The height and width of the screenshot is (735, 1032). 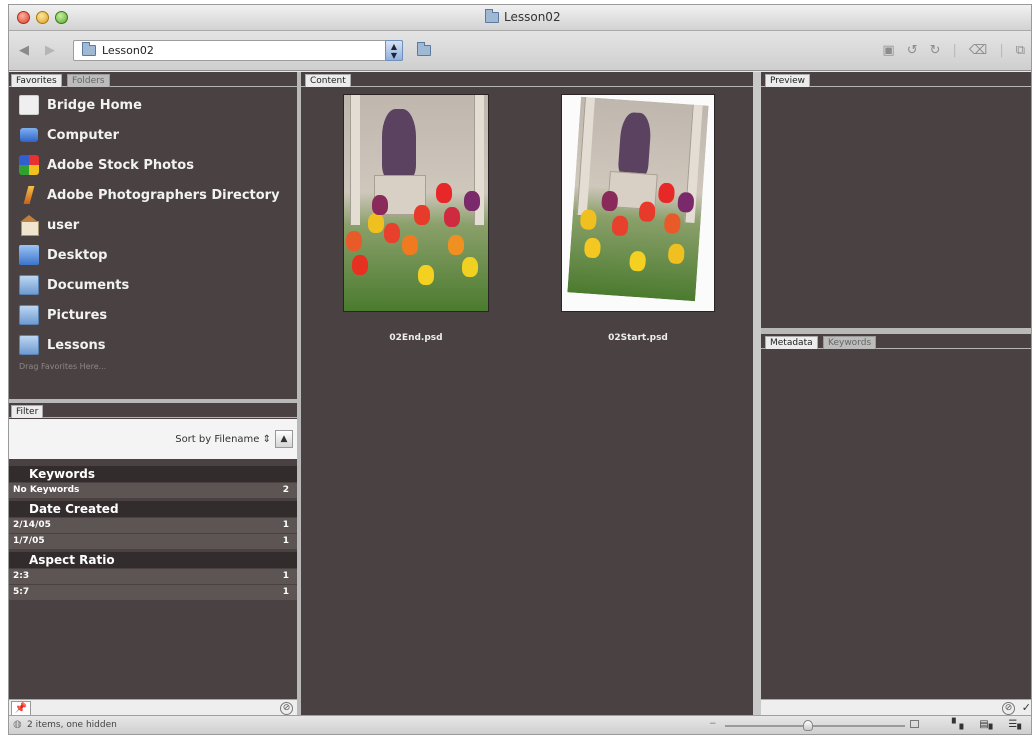 I want to click on favorite-item-pictures: Pictures, so click(x=149, y=315).